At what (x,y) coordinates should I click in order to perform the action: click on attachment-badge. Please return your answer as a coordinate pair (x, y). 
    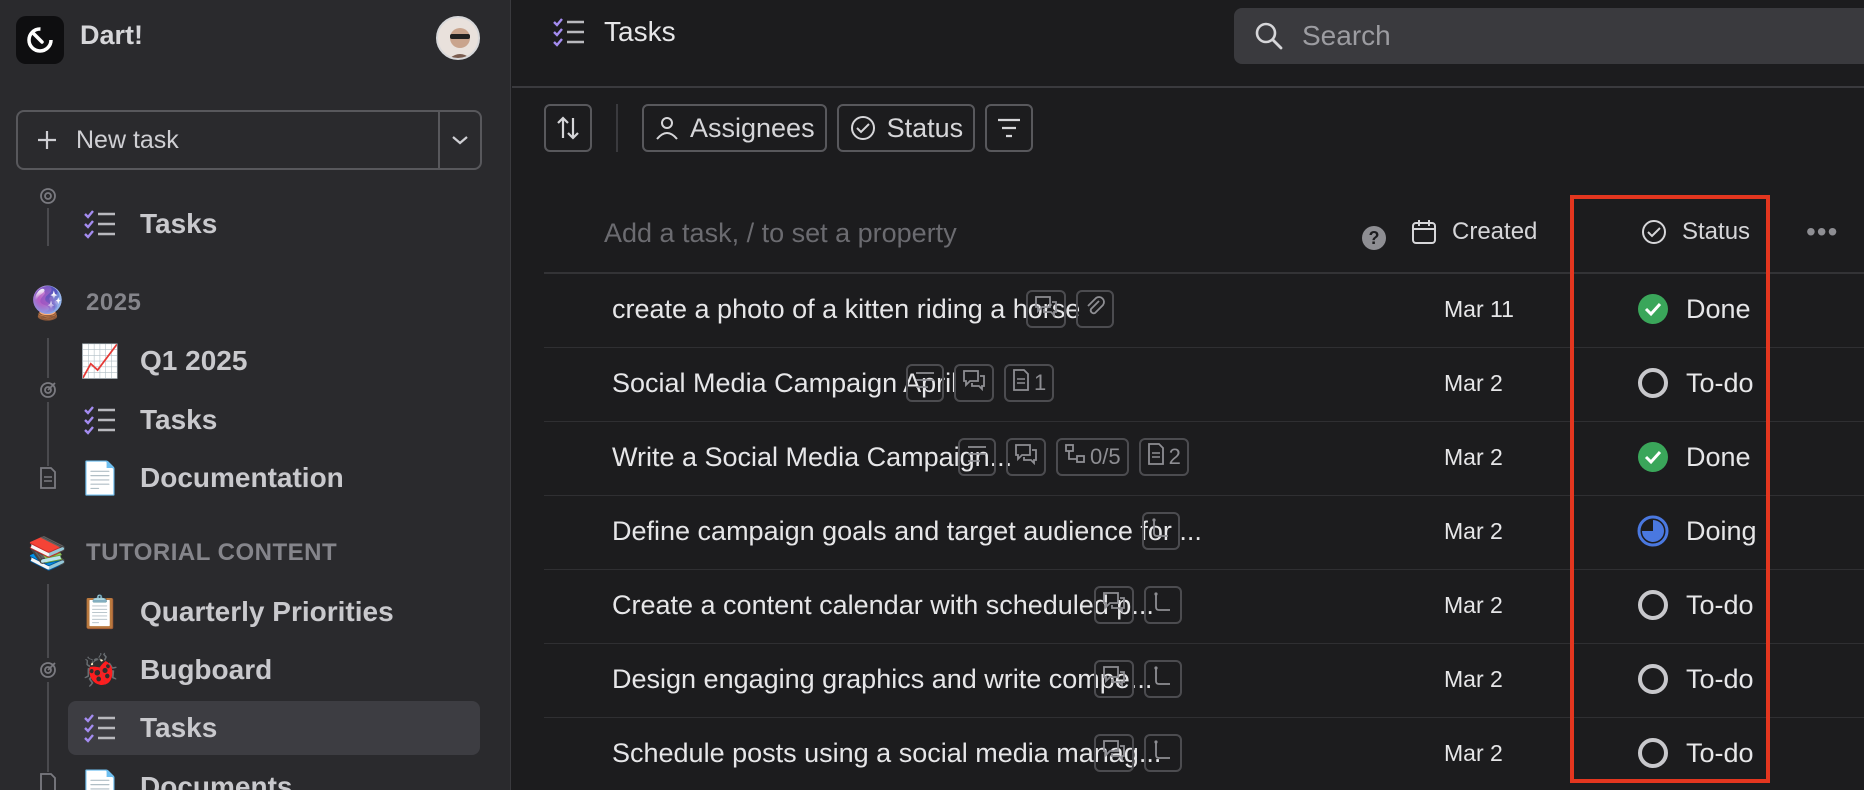
    Looking at the image, I should click on (1095, 309).